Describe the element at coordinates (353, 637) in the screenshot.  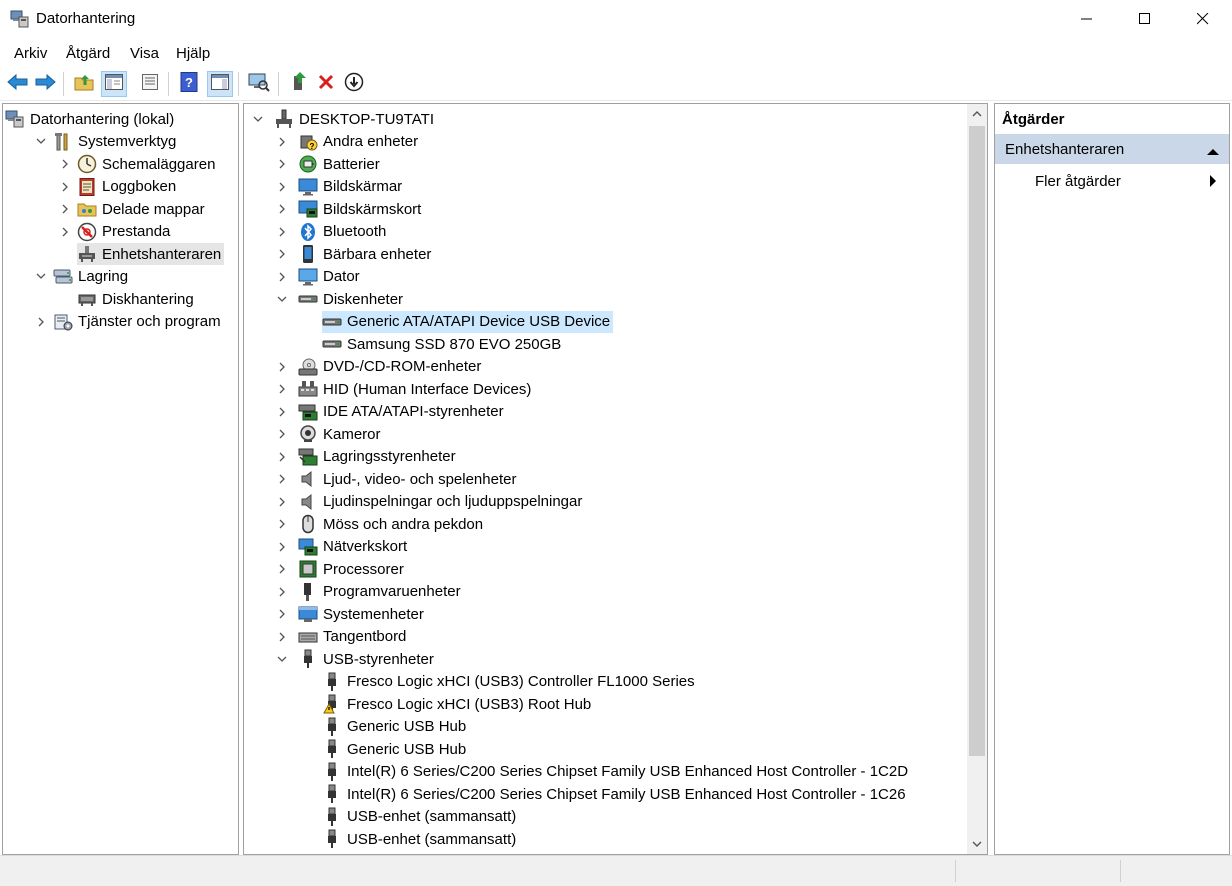
I see `device-tangentbord: Tangentbord` at that location.